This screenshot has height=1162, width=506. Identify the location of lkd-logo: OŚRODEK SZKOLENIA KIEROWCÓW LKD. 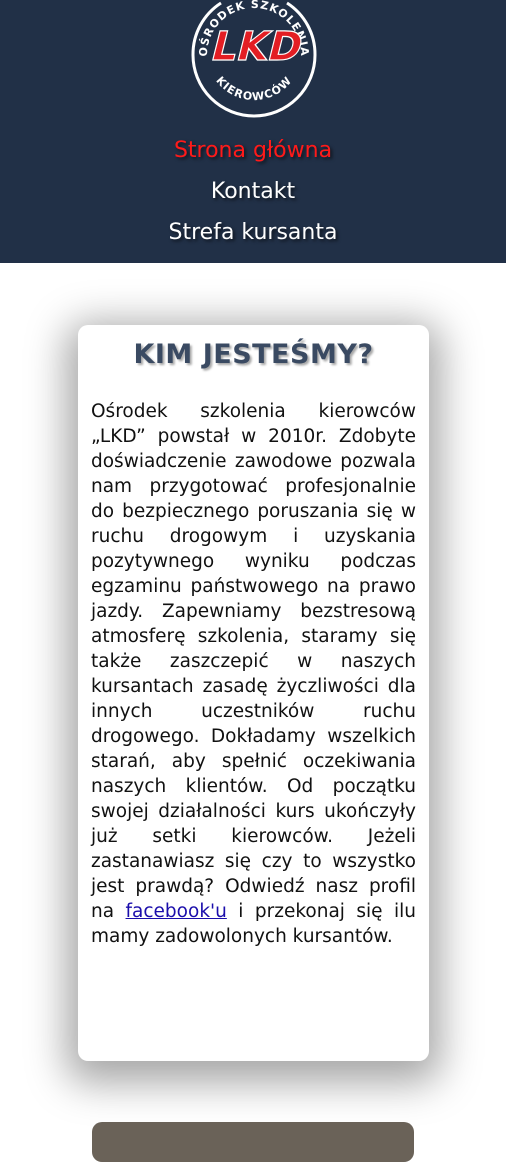
(254, 64).